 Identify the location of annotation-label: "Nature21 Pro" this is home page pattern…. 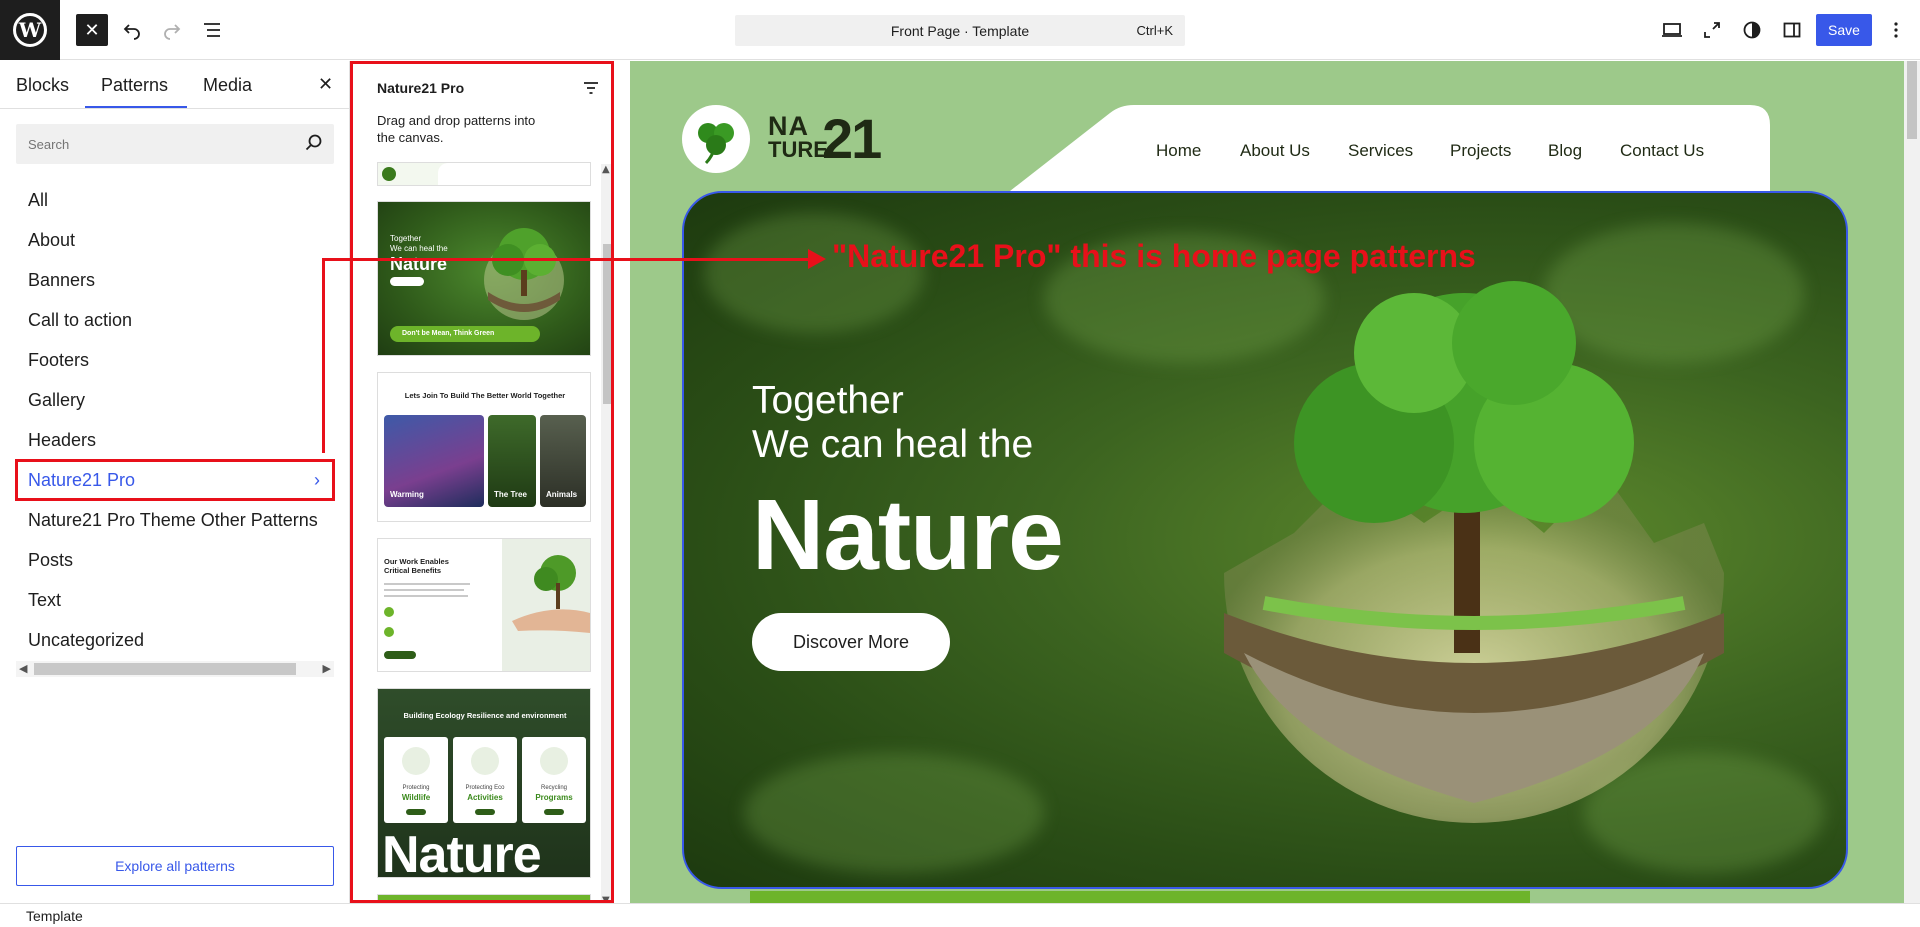
(1154, 256).